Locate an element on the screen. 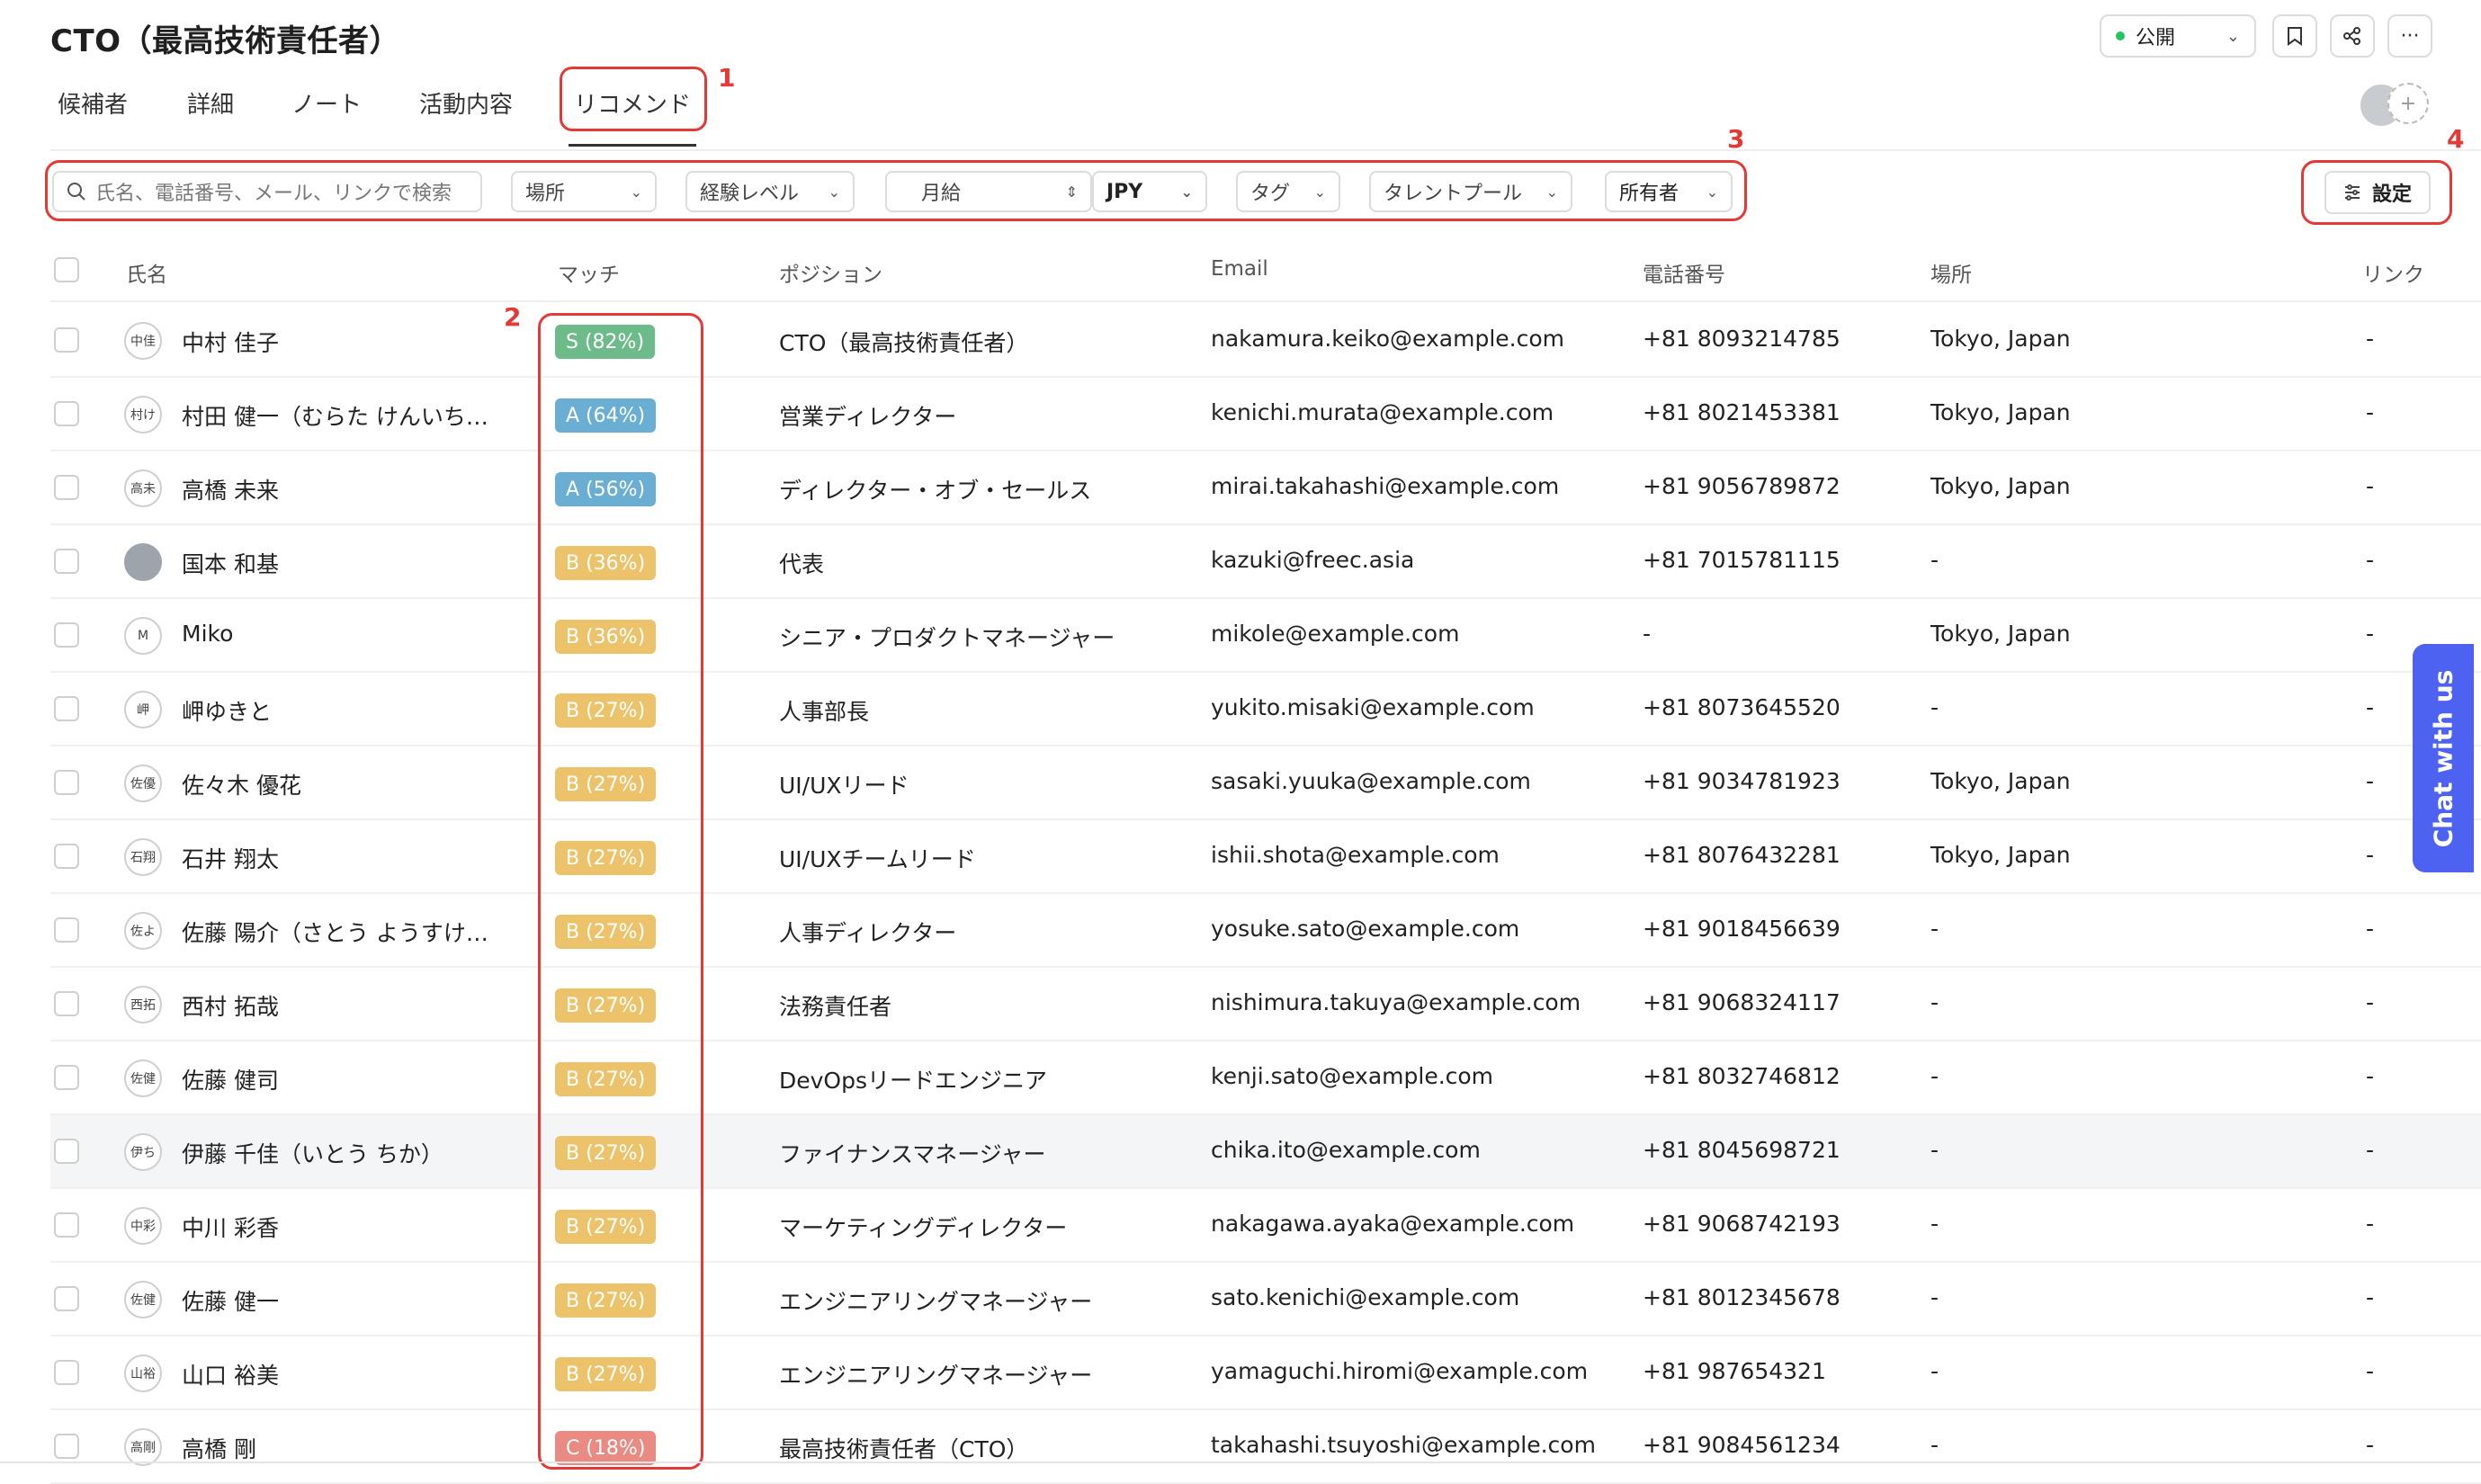  column-header-email: Email is located at coordinates (1239, 269).